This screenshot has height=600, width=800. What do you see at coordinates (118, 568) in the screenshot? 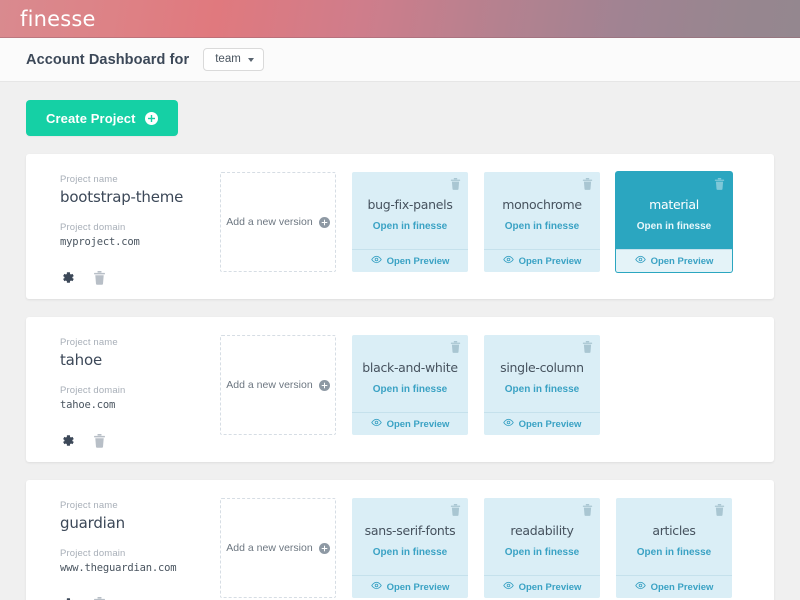
I see `project-domain: www.theguardian.com` at bounding box center [118, 568].